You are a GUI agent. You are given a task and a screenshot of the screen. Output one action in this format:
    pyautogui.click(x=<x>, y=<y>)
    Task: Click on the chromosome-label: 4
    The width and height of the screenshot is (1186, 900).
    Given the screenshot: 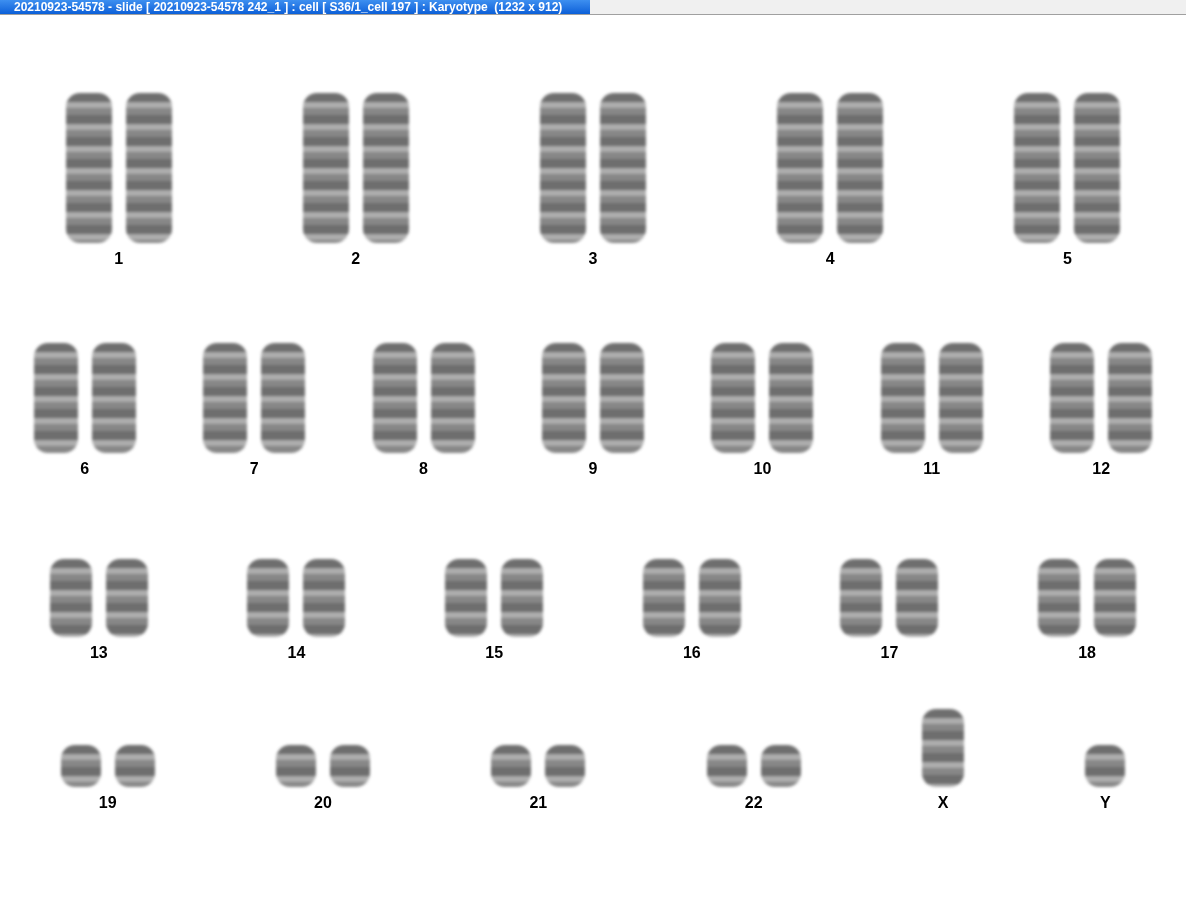 What is the action you would take?
    pyautogui.click(x=830, y=259)
    